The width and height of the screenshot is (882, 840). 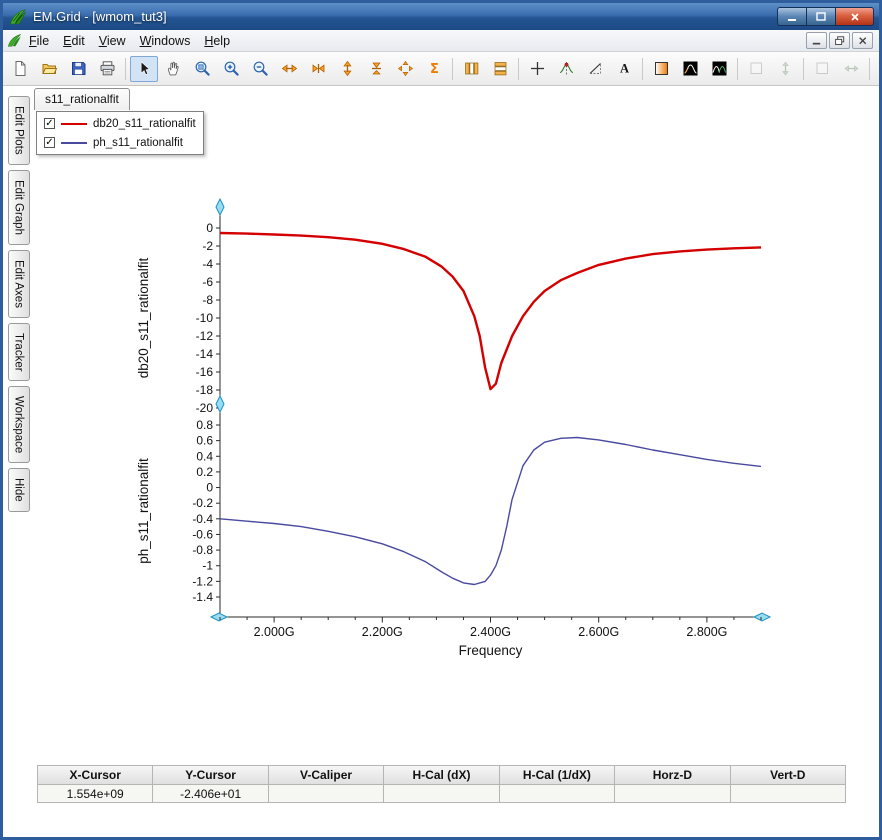 I want to click on svg-text: 0.8, so click(x=204, y=425).